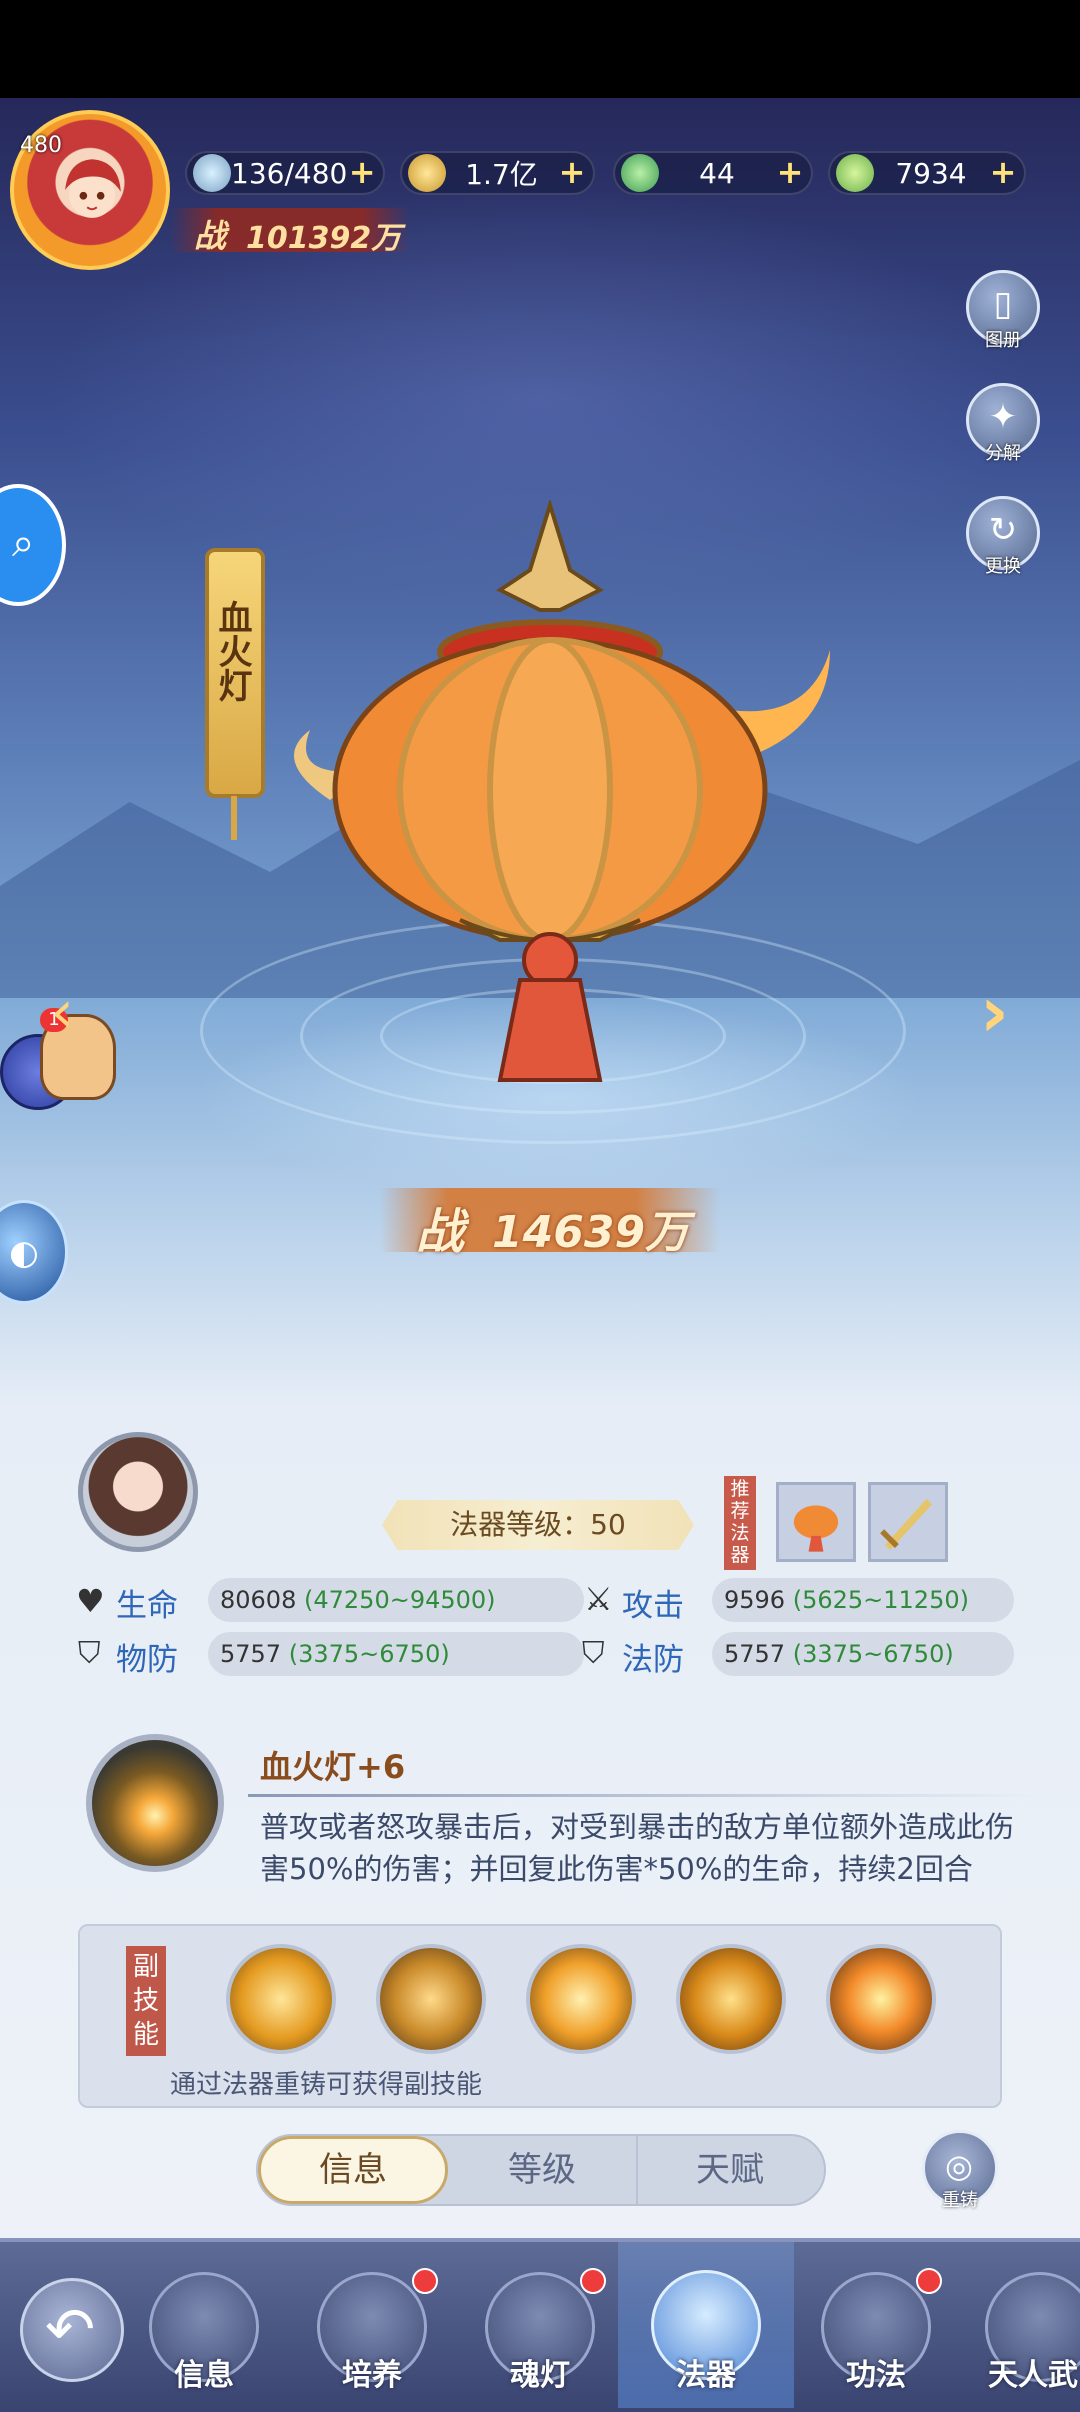 The image size is (1080, 2412). Describe the element at coordinates (155, 1803) in the screenshot. I see `main-skill-icon` at that location.